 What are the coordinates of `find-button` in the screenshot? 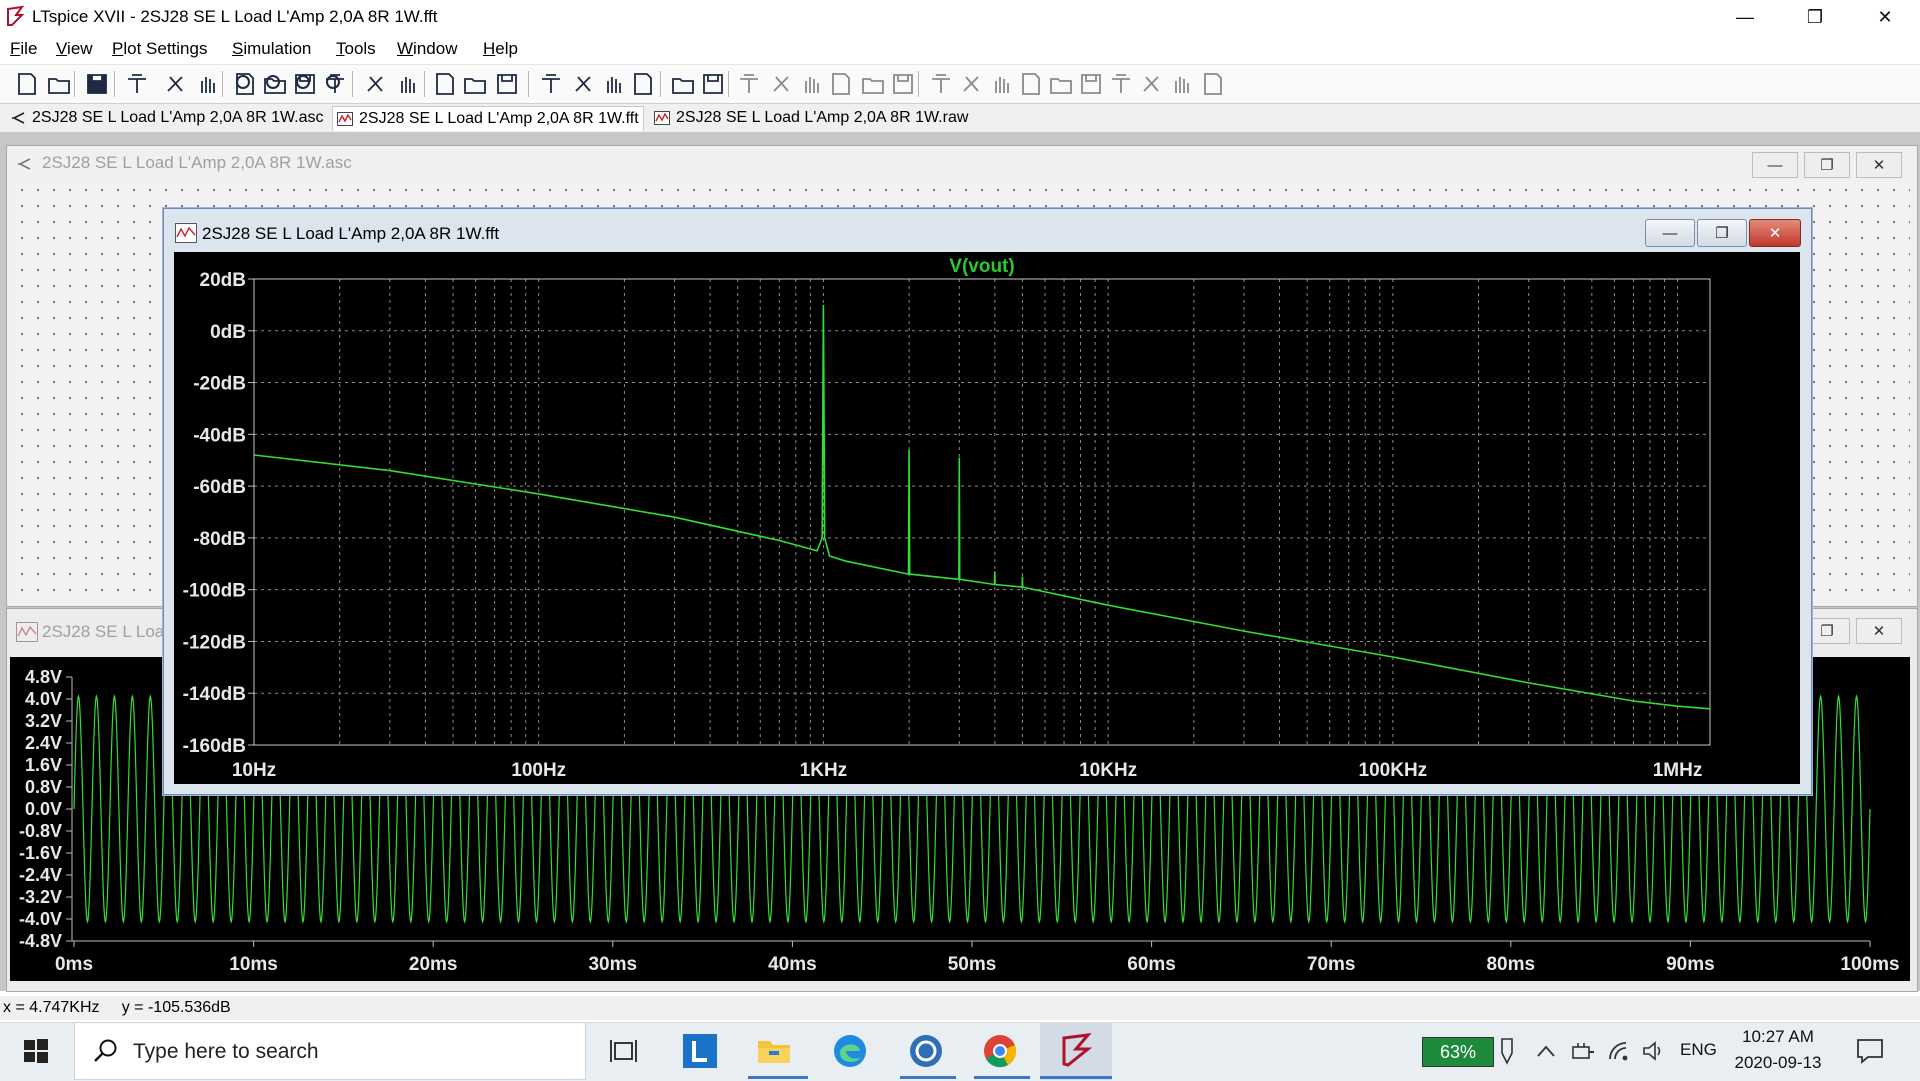 It's located at (643, 84).